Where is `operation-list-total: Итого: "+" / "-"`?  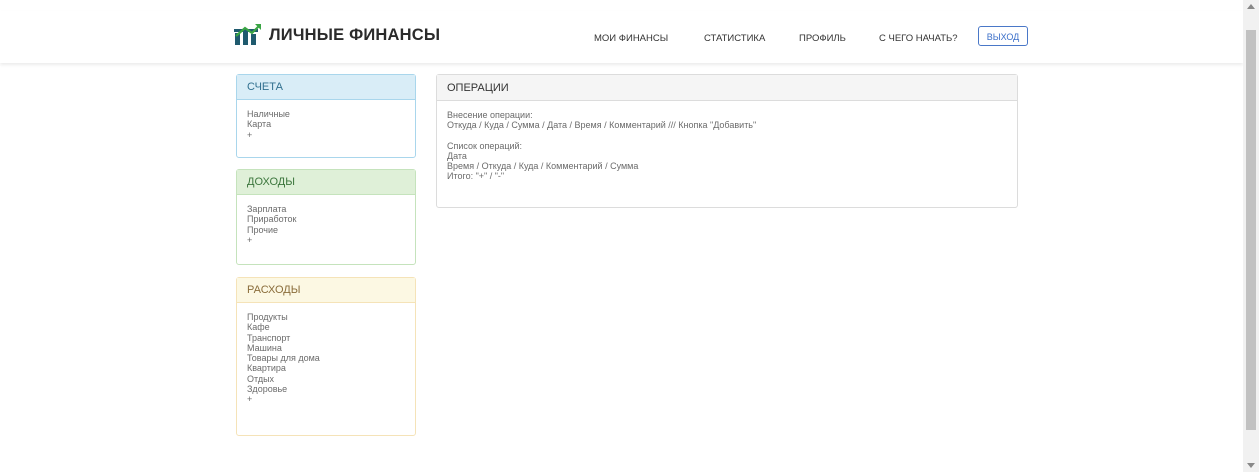
operation-list-total: Итого: "+" / "-" is located at coordinates (476, 176).